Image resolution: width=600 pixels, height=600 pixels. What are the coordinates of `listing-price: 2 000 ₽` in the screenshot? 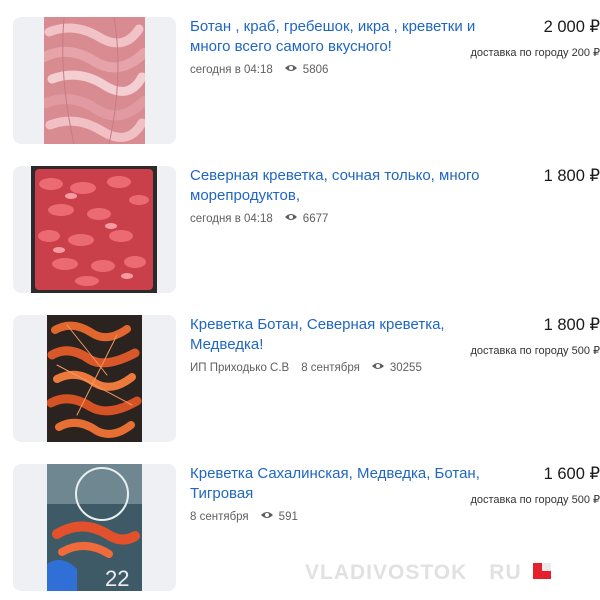 It's located at (571, 27).